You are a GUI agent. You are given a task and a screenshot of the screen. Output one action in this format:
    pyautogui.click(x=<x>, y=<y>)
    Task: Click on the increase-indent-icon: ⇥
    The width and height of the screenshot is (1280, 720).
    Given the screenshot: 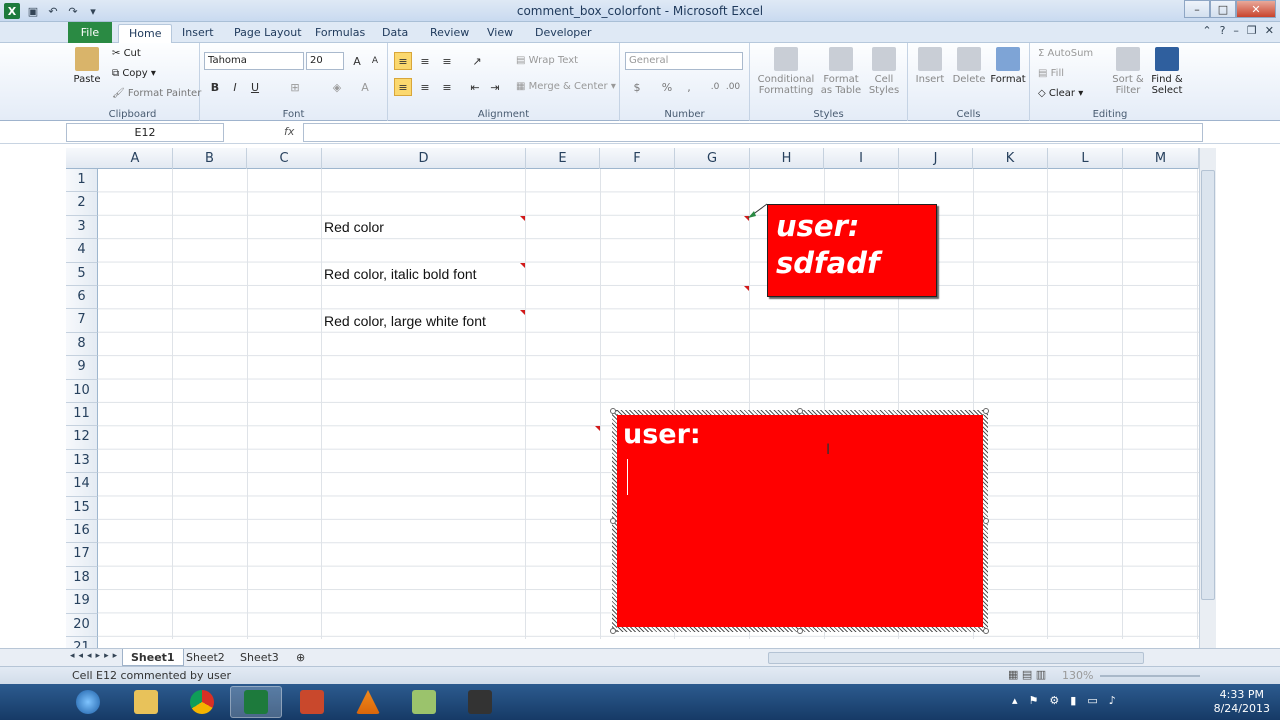 What is the action you would take?
    pyautogui.click(x=495, y=87)
    